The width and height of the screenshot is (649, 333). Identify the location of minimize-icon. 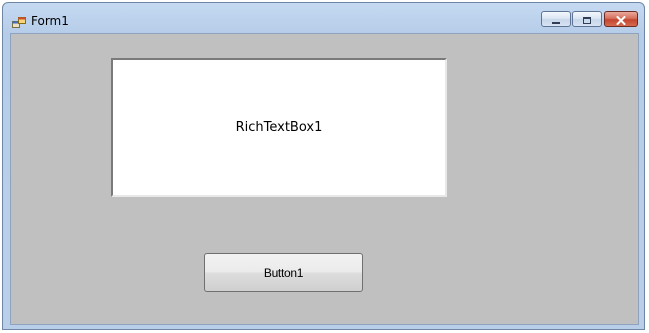
(556, 19).